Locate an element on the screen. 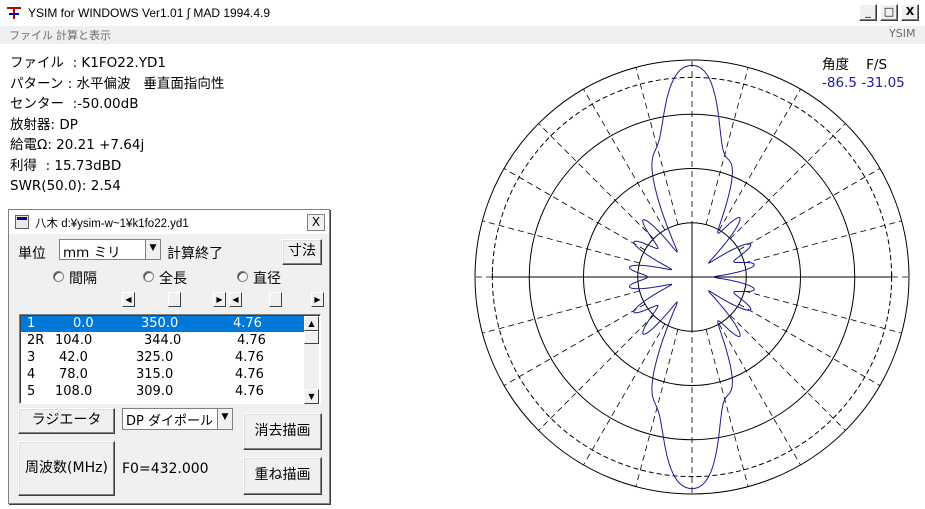 The image size is (925, 509). element-length: 344.0 is located at coordinates (163, 340).